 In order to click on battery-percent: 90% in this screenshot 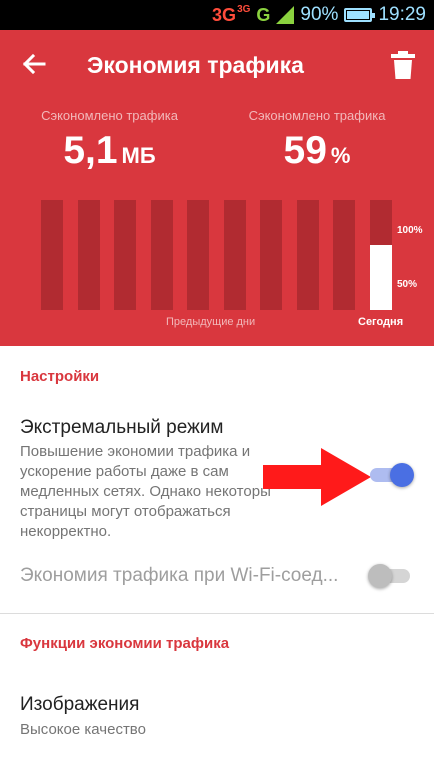, I will do `click(319, 14)`.